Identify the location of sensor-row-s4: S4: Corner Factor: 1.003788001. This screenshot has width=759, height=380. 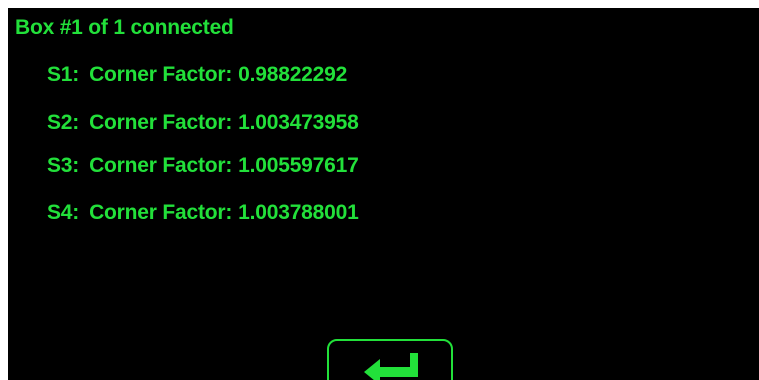
(203, 213).